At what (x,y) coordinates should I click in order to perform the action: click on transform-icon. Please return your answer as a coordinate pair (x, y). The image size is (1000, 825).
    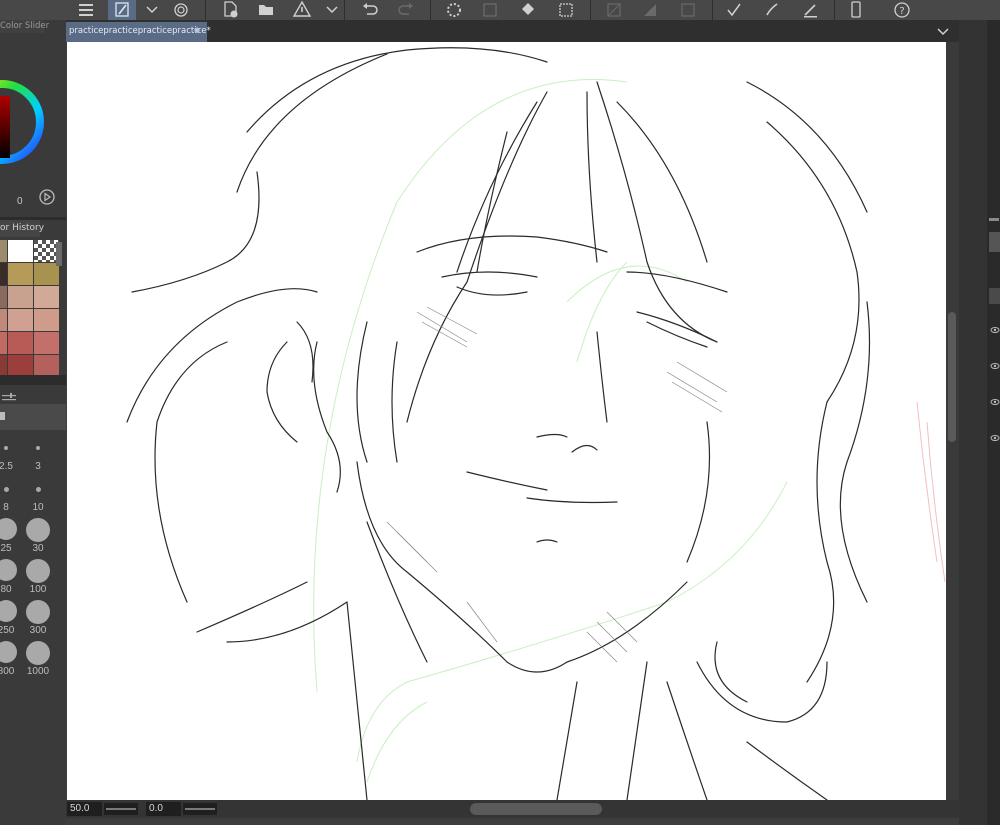
    Looking at the image, I should click on (490, 10).